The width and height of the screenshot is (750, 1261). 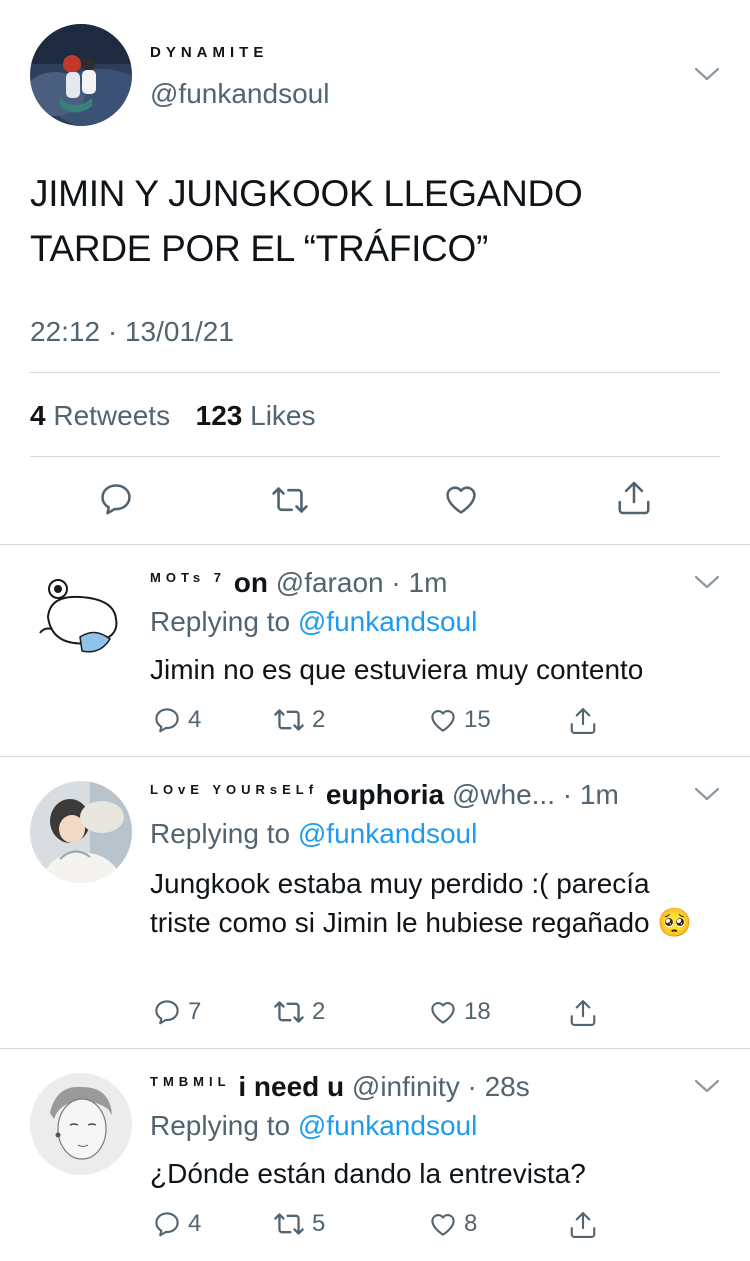 What do you see at coordinates (195, 1011) in the screenshot?
I see `reply-count: 7` at bounding box center [195, 1011].